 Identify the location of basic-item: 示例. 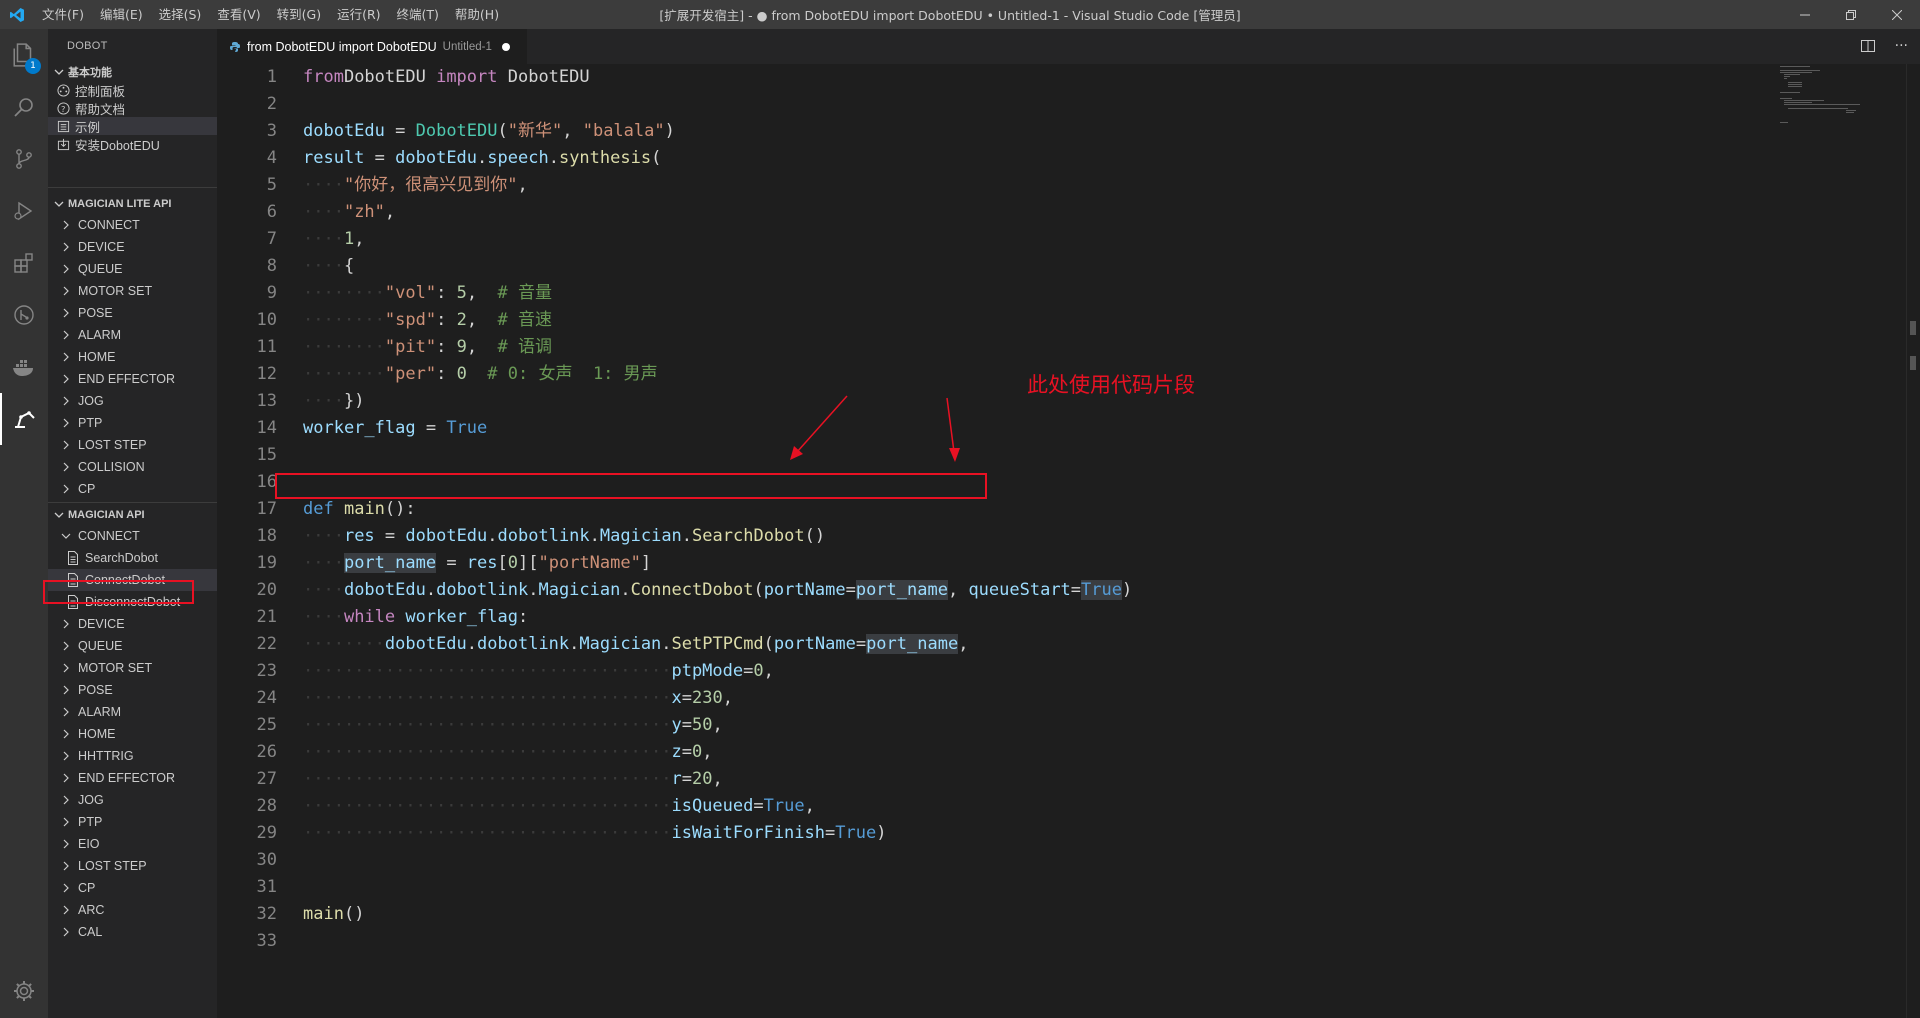
(132, 126).